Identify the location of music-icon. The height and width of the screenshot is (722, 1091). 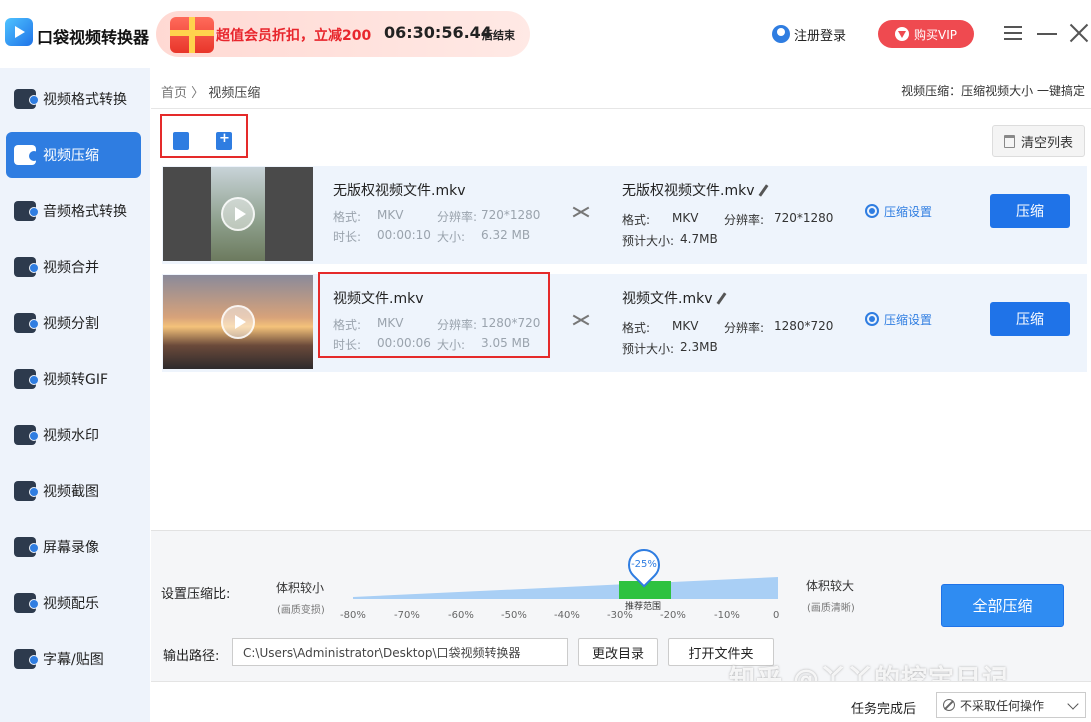
(26, 603).